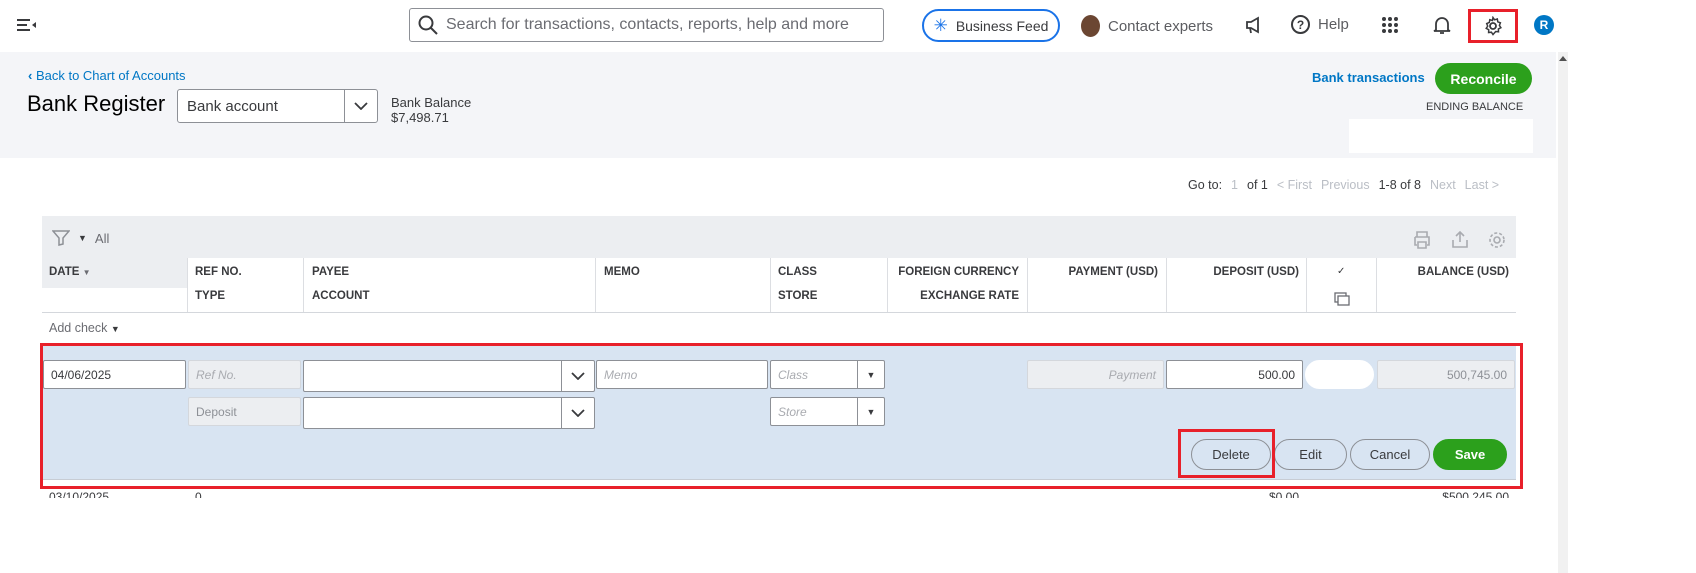 The height and width of the screenshot is (573, 1696). What do you see at coordinates (1205, 185) in the screenshot?
I see `goto-label: Go to:` at bounding box center [1205, 185].